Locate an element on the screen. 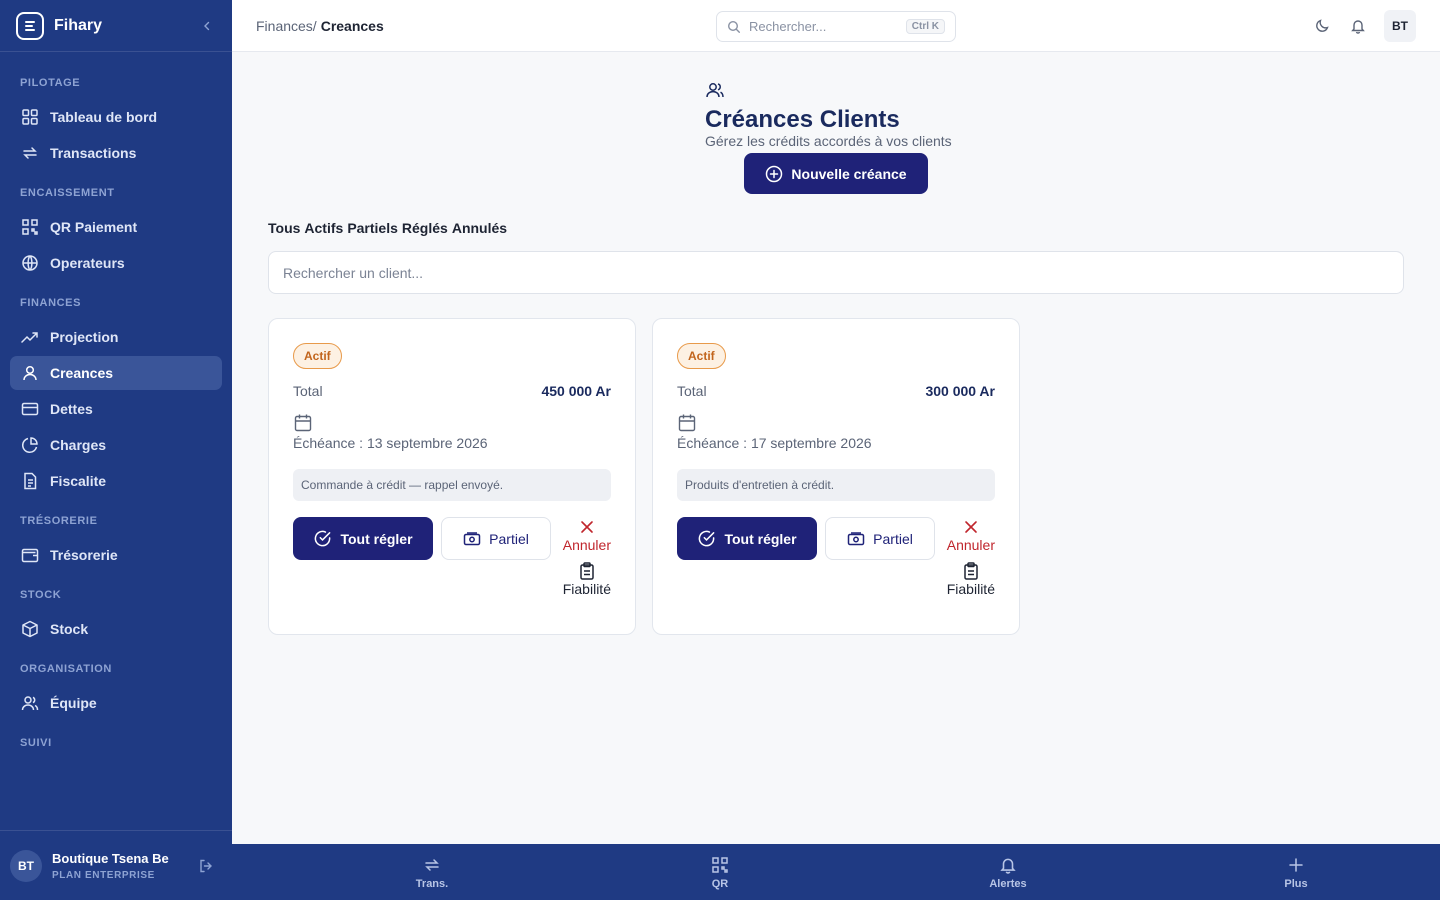 Image resolution: width=1440 pixels, height=900 pixels. due-date: Échéance : 13 septembre 2026 is located at coordinates (390, 443).